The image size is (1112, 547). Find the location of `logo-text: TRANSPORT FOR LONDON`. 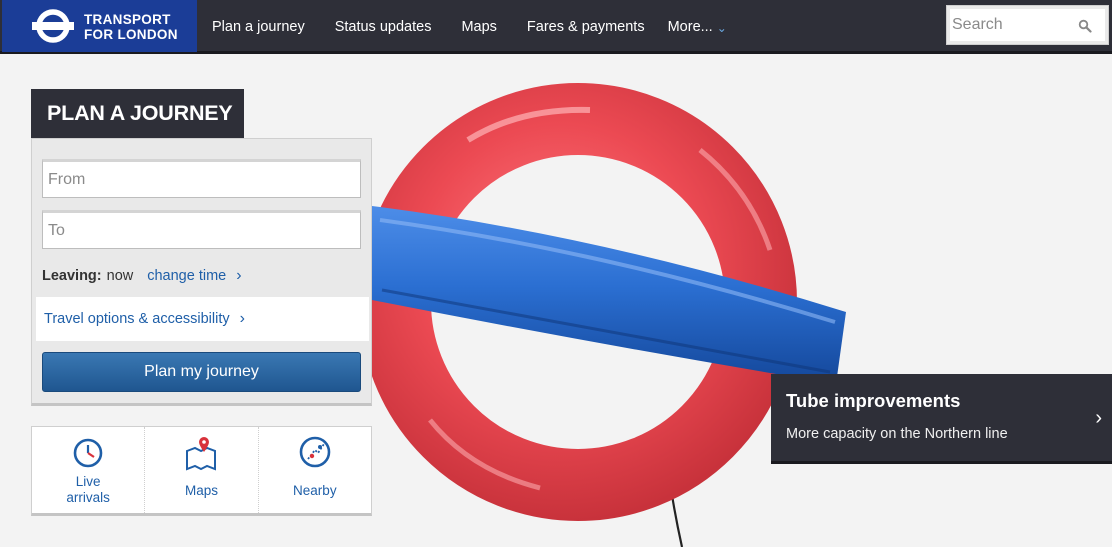

logo-text: TRANSPORT FOR LONDON is located at coordinates (131, 27).